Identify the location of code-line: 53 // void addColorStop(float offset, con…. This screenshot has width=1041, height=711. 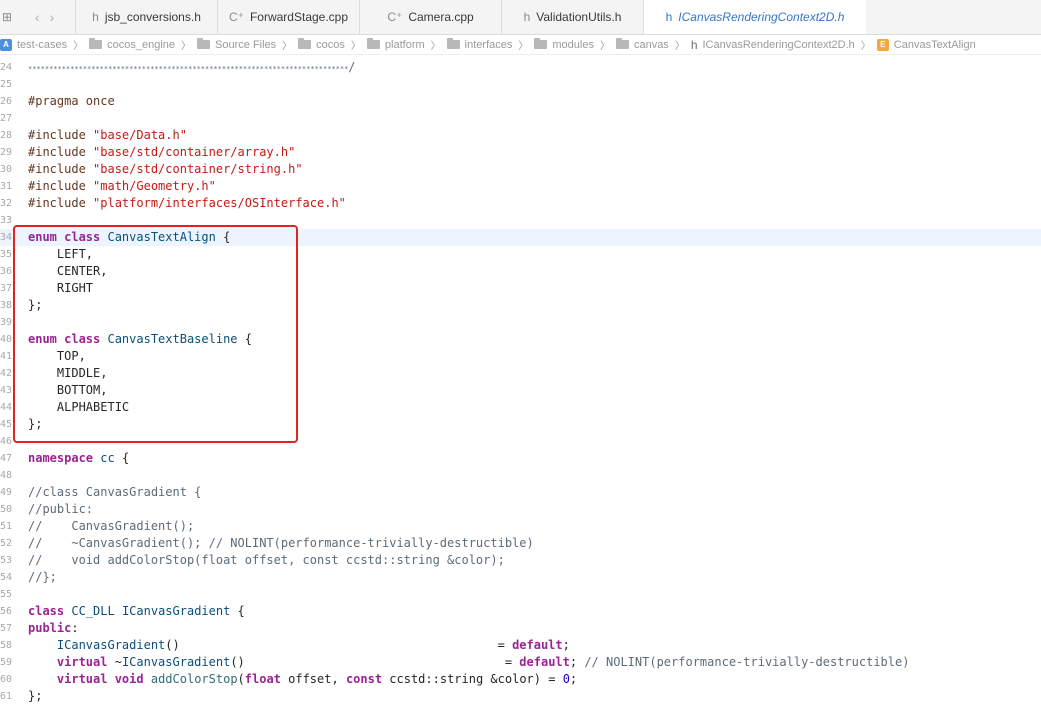
(520, 560).